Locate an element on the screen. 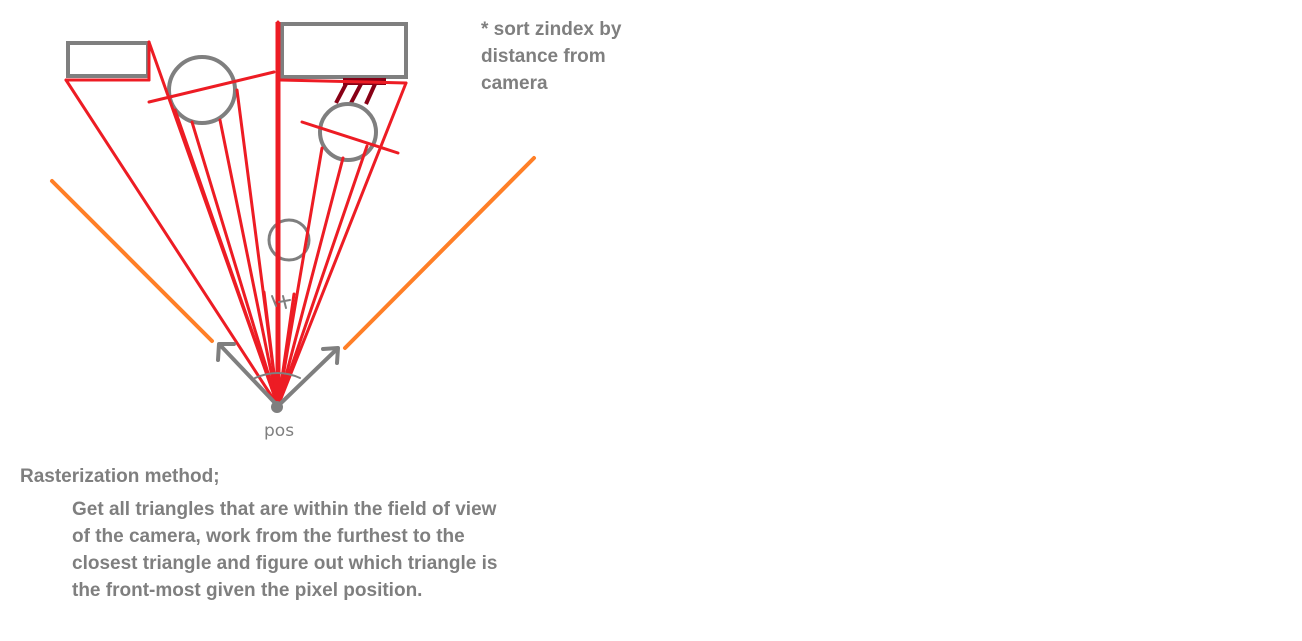 Image resolution: width=1302 pixels, height=641 pixels. fov-left-line is located at coordinates (132, 261).